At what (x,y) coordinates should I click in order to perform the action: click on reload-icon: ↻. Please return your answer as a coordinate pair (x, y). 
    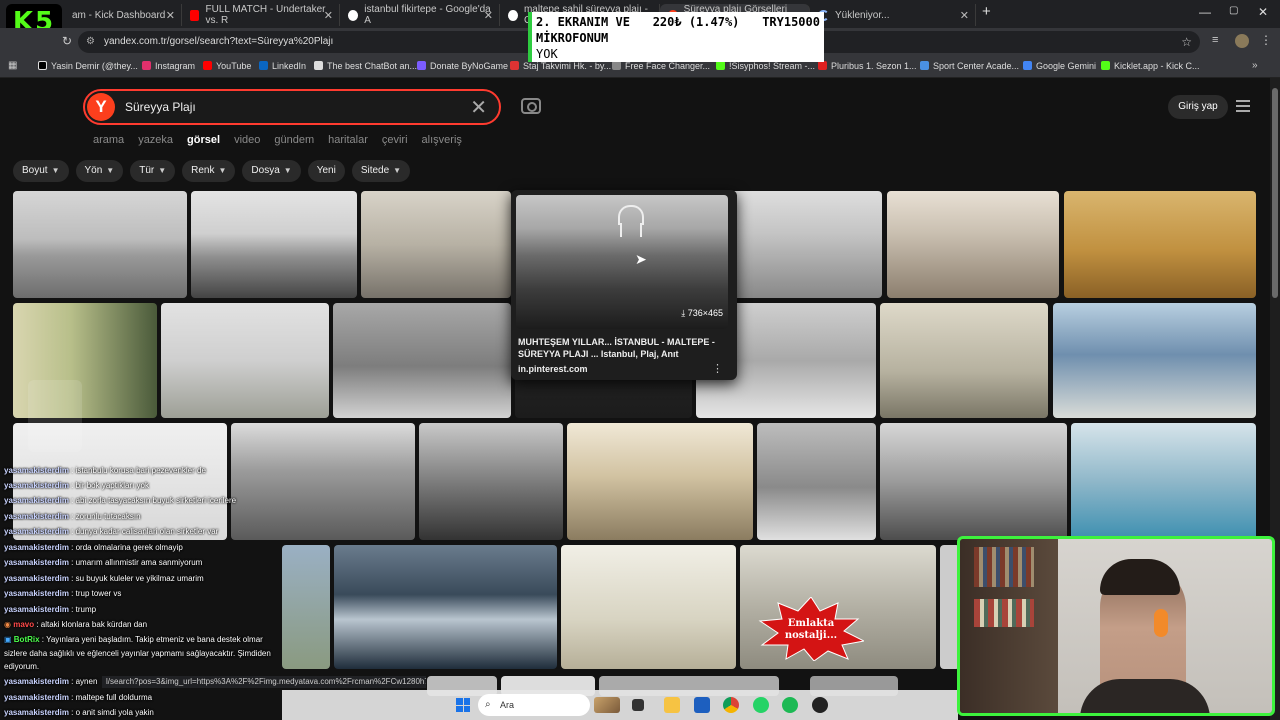
    Looking at the image, I should click on (67, 41).